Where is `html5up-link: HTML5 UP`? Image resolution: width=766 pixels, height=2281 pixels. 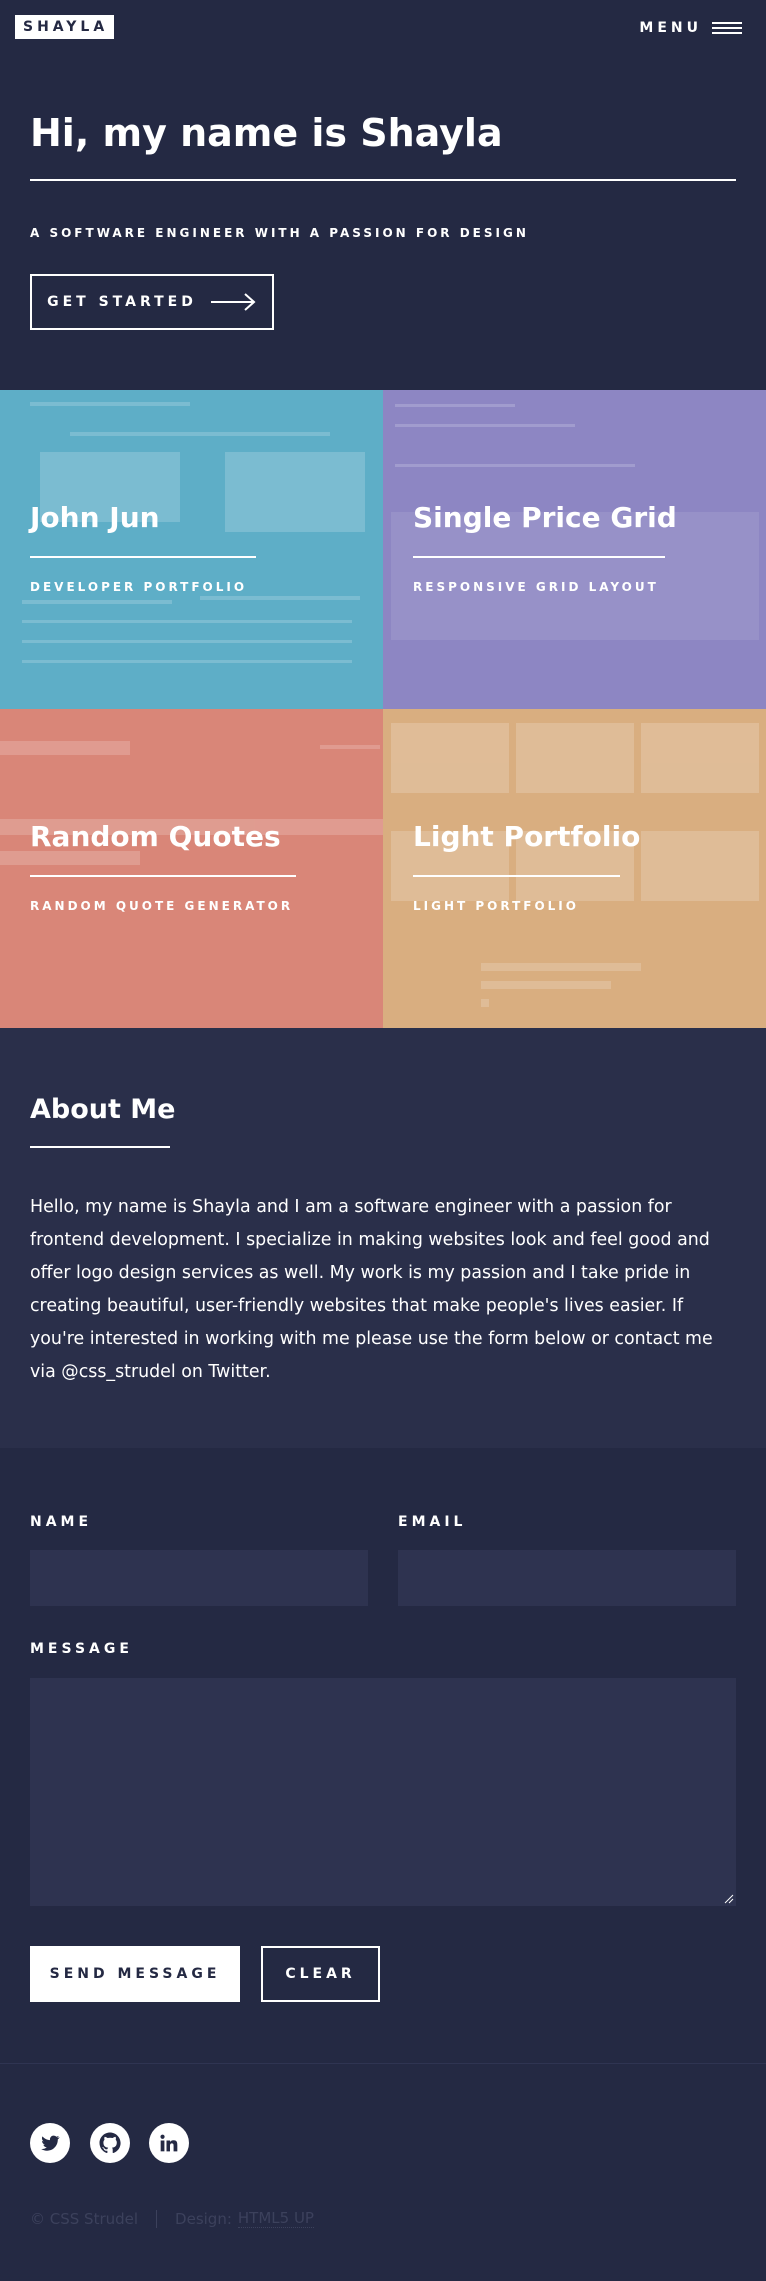 html5up-link: HTML5 UP is located at coordinates (275, 2218).